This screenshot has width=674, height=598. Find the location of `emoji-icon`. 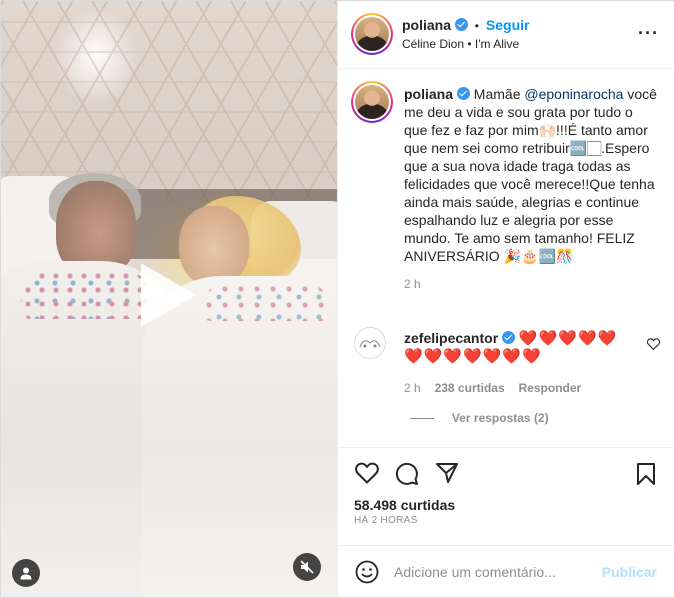

emoji-icon is located at coordinates (367, 572).